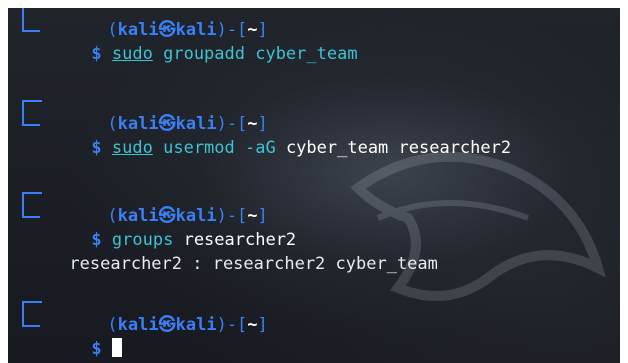  Describe the element at coordinates (253, 264) in the screenshot. I see `command-output: researcher2 : researcher2 cyber_team` at that location.